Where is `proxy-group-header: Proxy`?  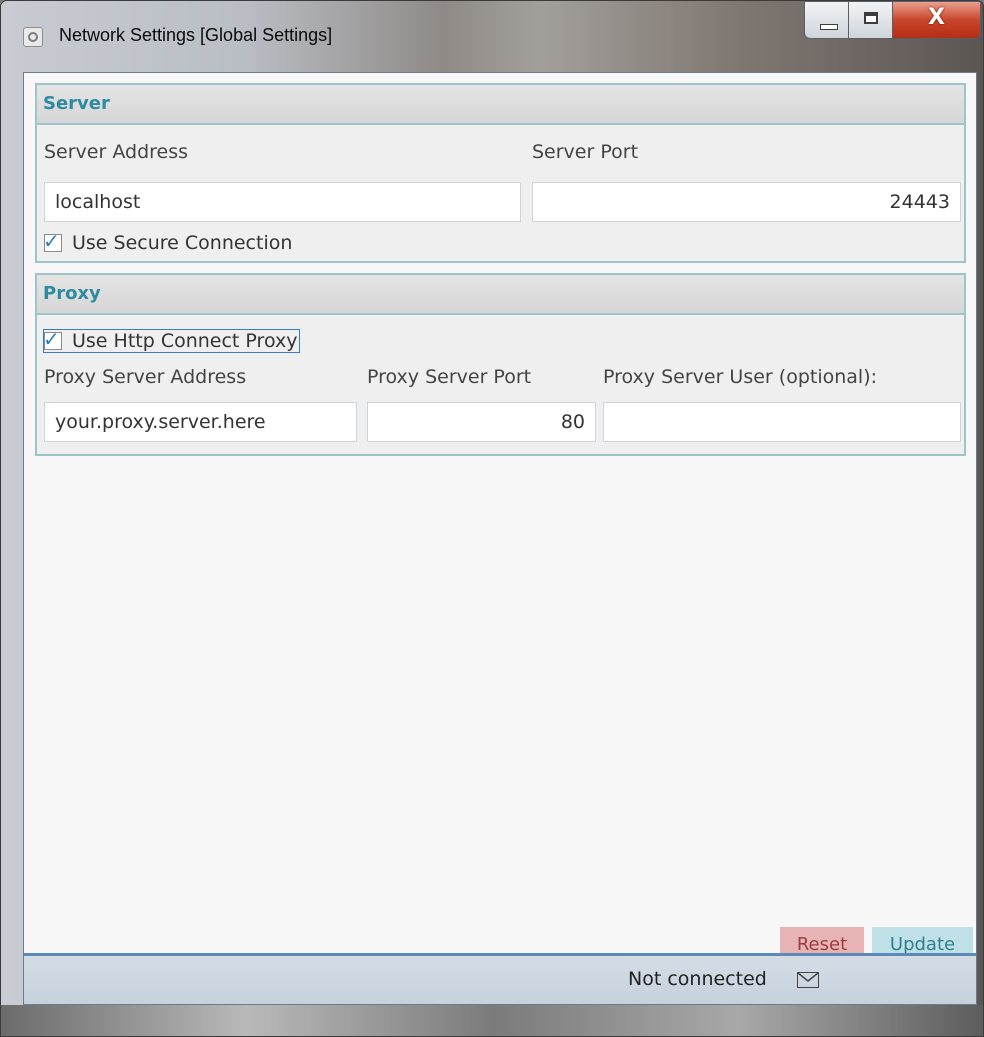 proxy-group-header: Proxy is located at coordinates (500, 295).